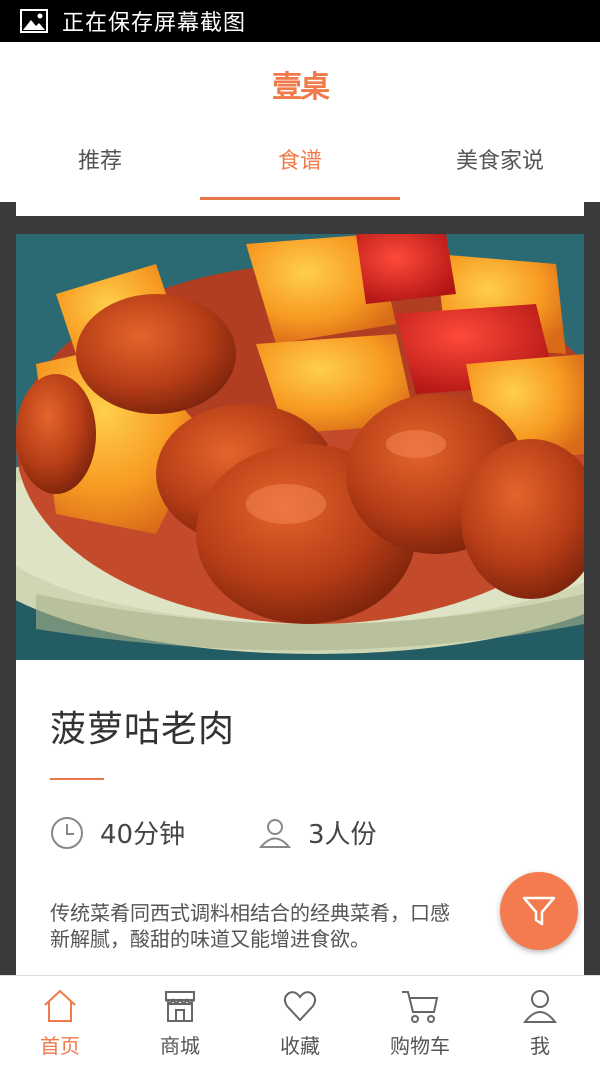 The image size is (600, 1068). I want to click on recipe-description: 传统菜肴同西式调料相结合的经典菜肴，口感 新解腻，酸甜的味道又能增进食欲。, so click(310, 926).